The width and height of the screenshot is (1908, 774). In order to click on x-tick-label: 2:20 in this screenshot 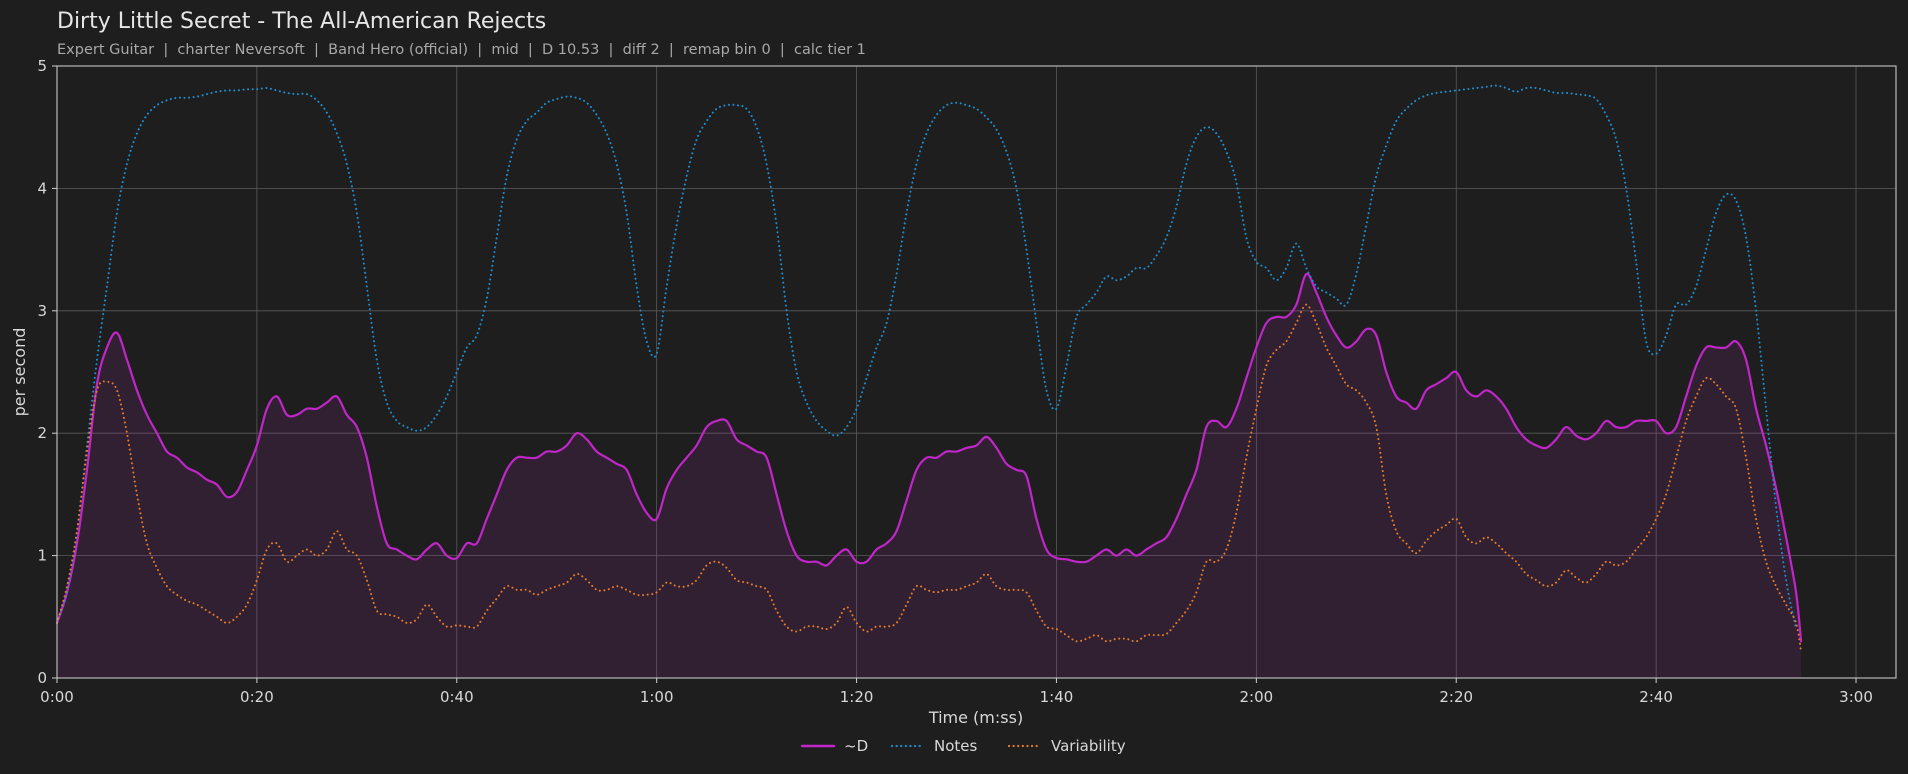, I will do `click(1456, 697)`.